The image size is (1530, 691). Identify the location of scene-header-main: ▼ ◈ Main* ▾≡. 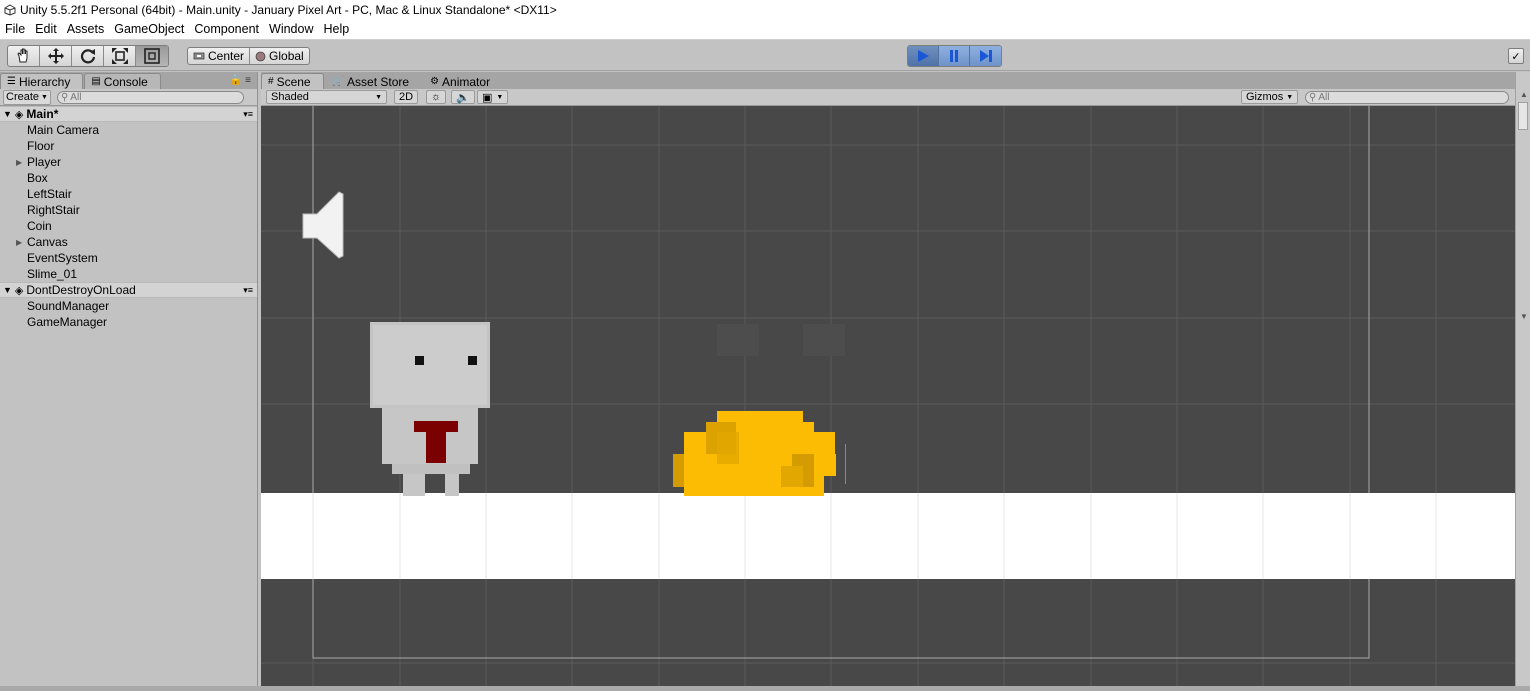
(128, 114).